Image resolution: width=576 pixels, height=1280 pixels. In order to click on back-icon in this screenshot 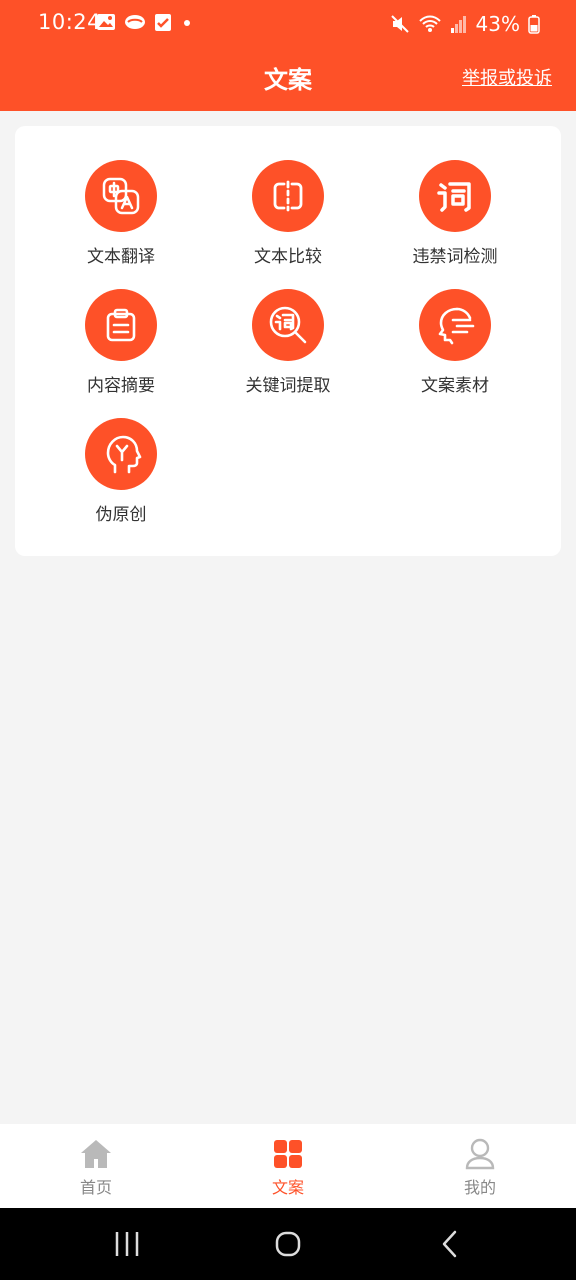, I will do `click(450, 1246)`.